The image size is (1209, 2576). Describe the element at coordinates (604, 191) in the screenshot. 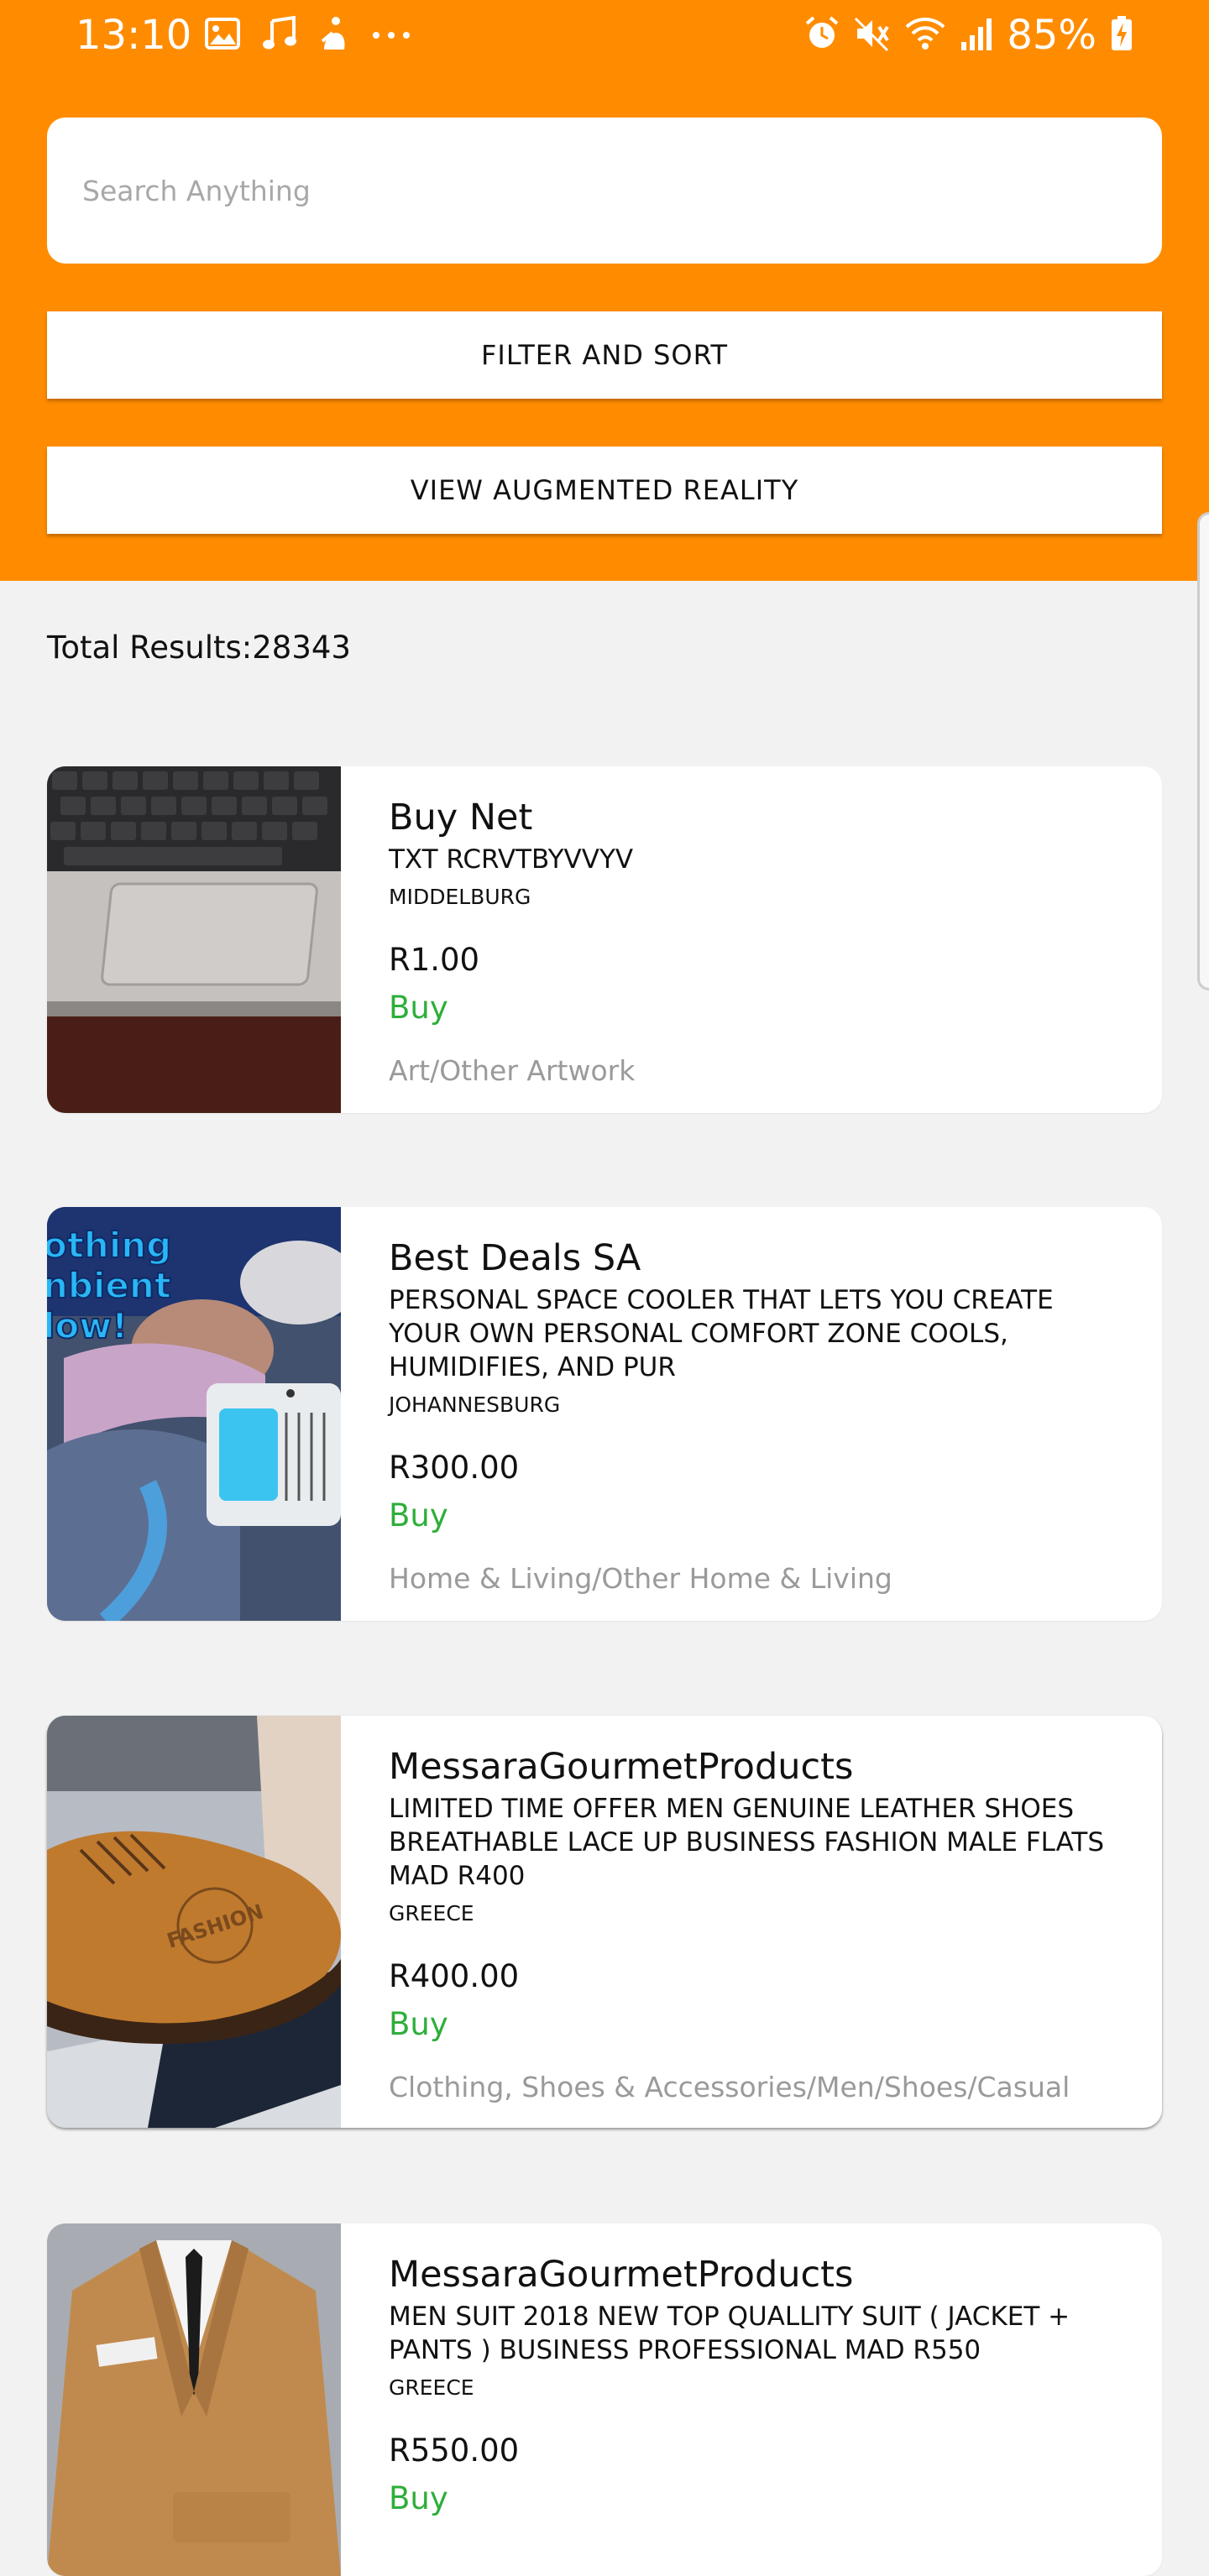

I see `search-input` at that location.